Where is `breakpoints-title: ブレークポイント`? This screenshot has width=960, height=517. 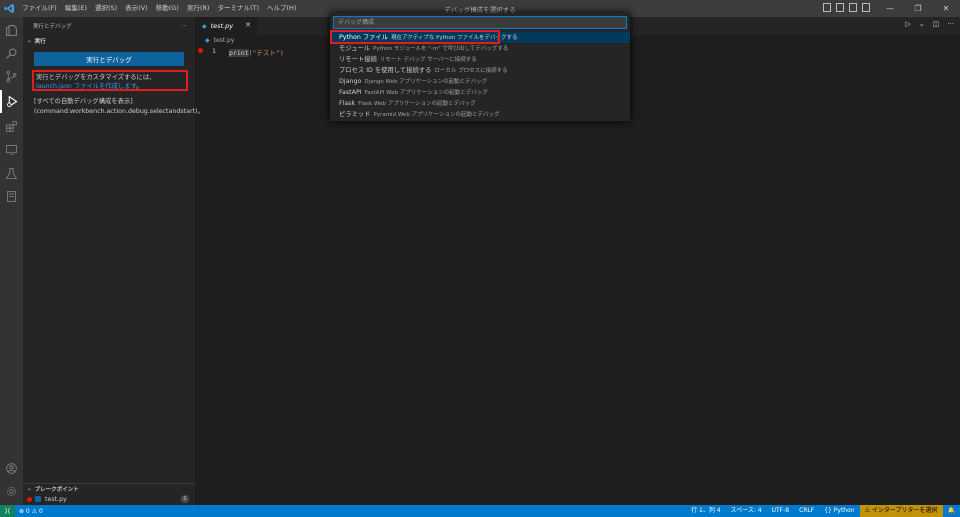 breakpoints-title: ブレークポイント is located at coordinates (56, 490).